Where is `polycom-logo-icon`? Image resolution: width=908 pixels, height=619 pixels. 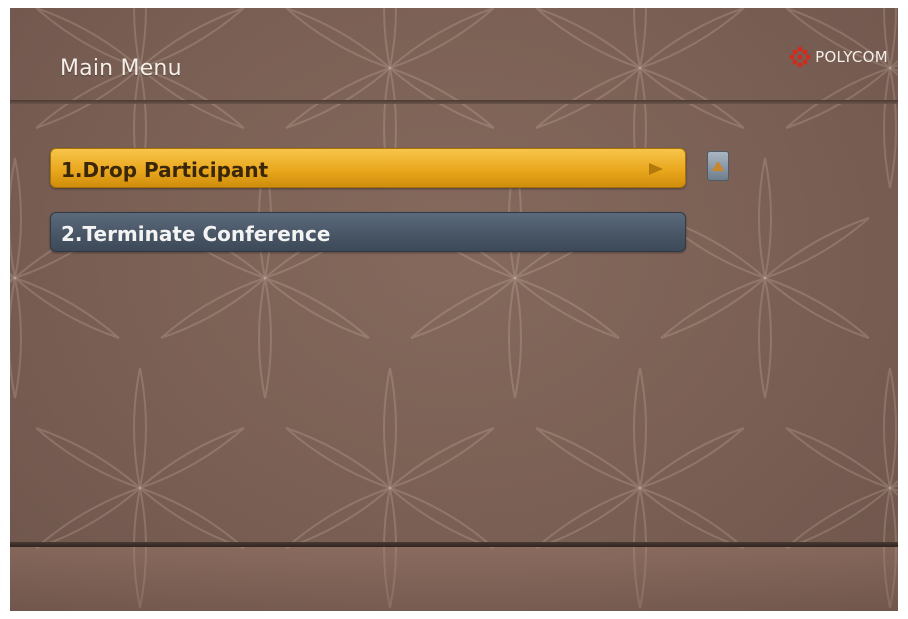 polycom-logo-icon is located at coordinates (800, 57).